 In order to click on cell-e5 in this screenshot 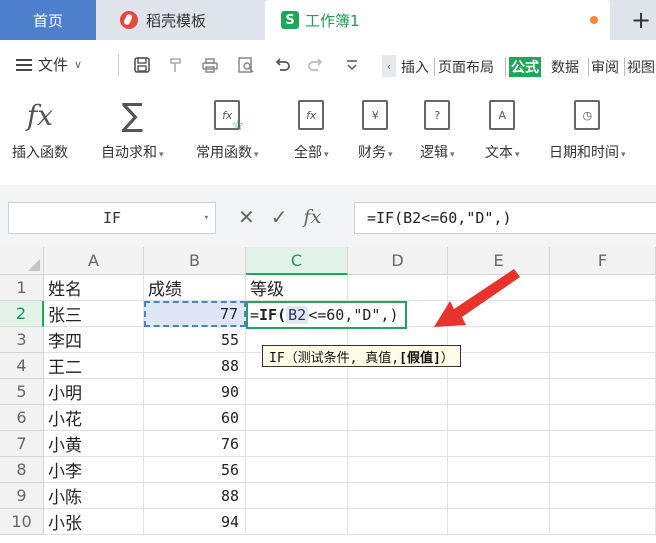, I will do `click(499, 392)`.